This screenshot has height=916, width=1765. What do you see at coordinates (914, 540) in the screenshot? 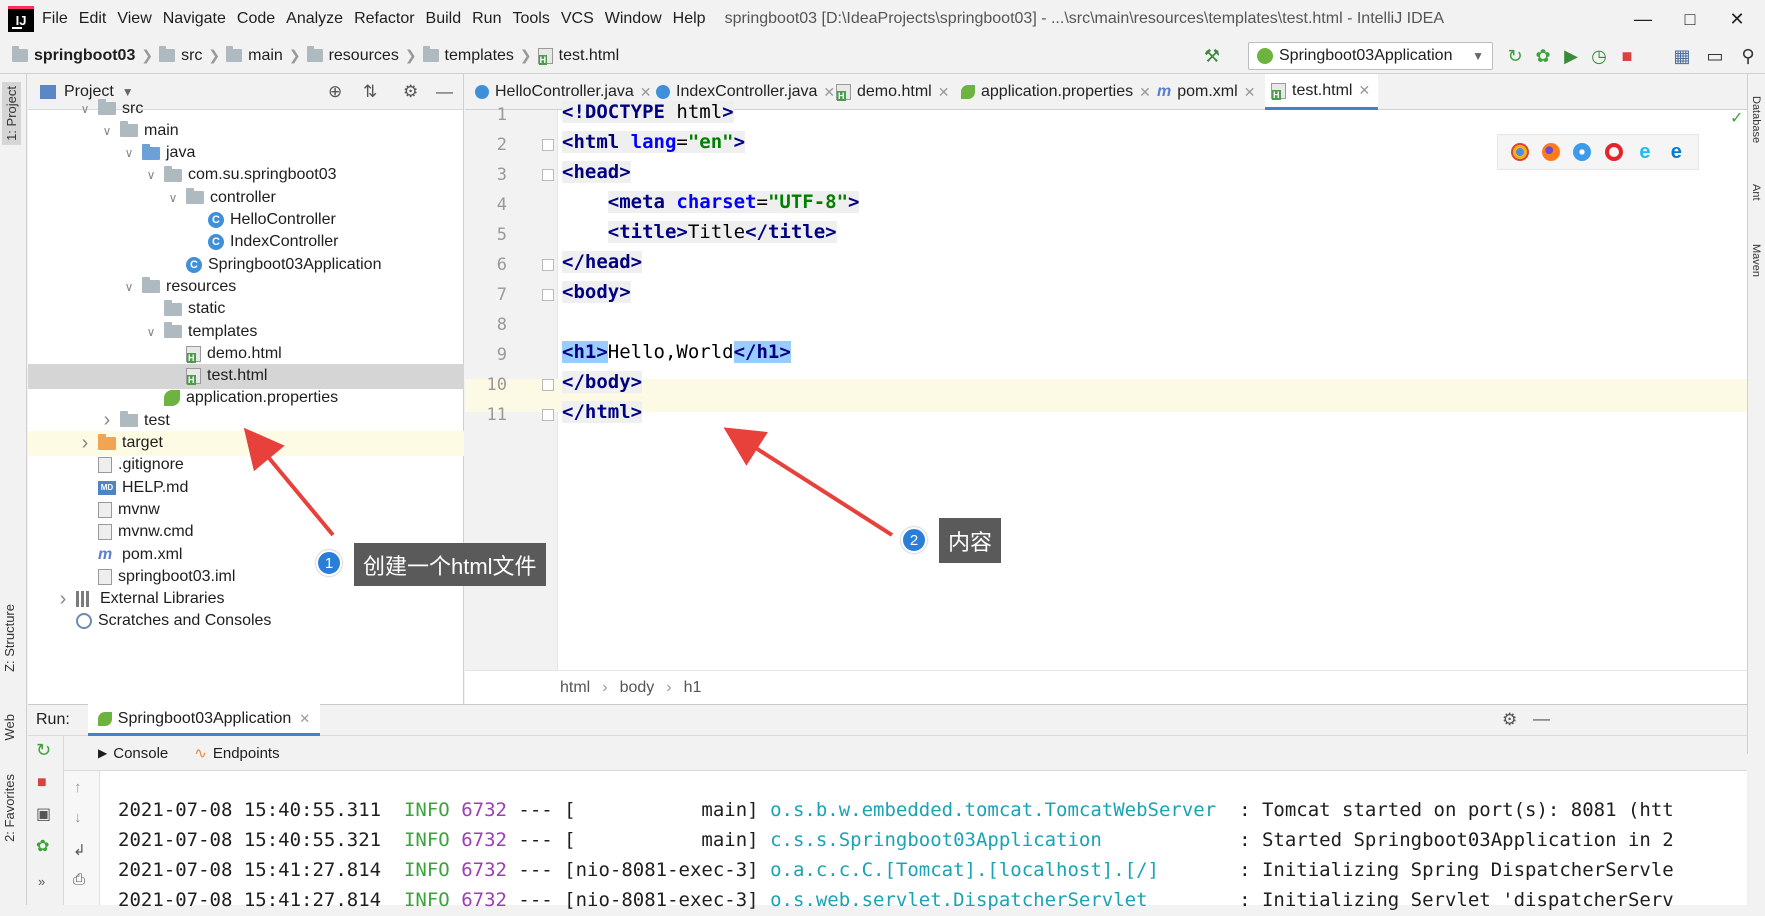
I see `annotation-badge-2: 2` at bounding box center [914, 540].